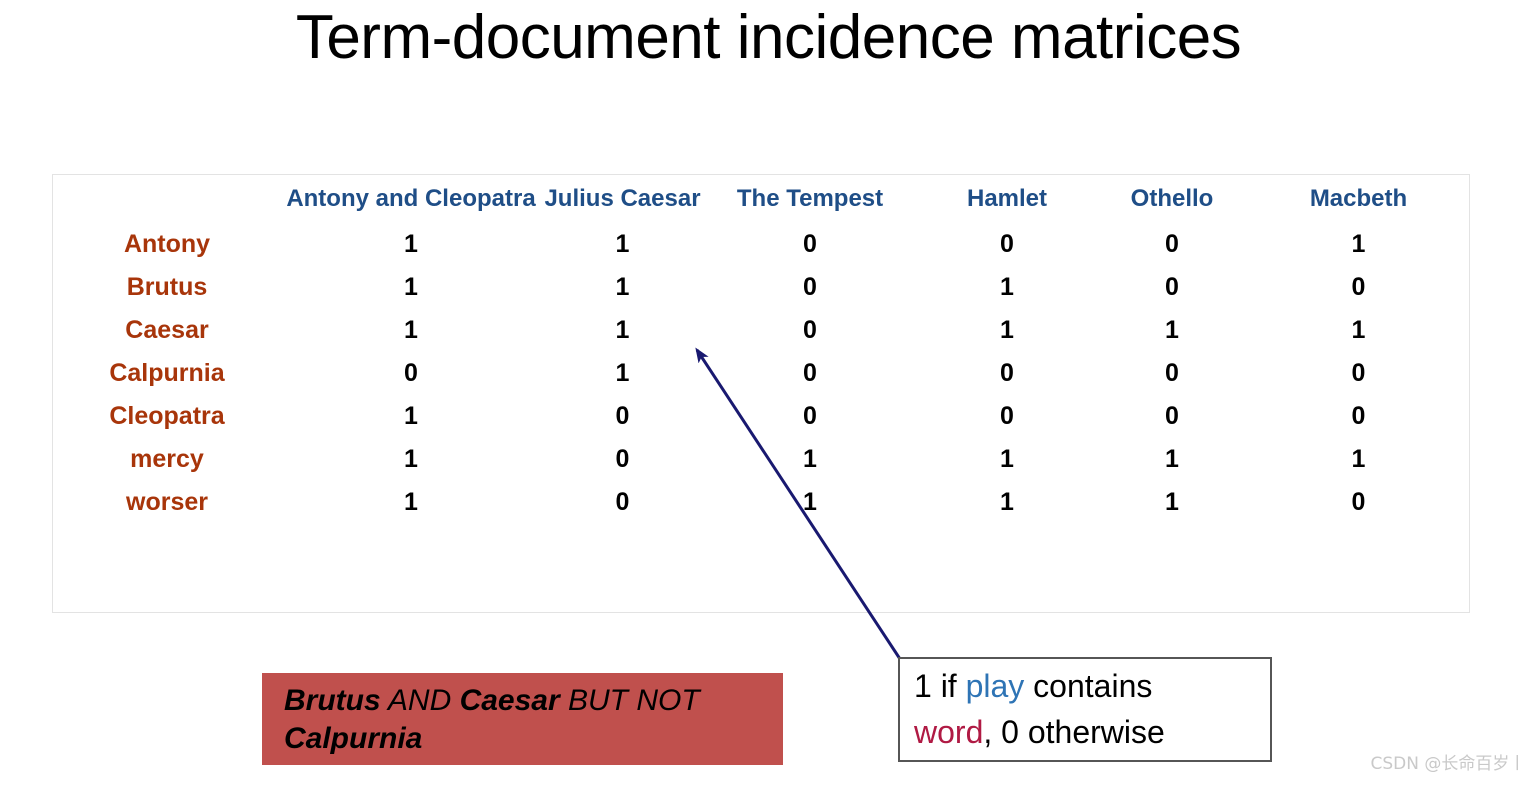  I want to click on table-row: mercy 1 0 1 1 1 1, so click(762, 459).